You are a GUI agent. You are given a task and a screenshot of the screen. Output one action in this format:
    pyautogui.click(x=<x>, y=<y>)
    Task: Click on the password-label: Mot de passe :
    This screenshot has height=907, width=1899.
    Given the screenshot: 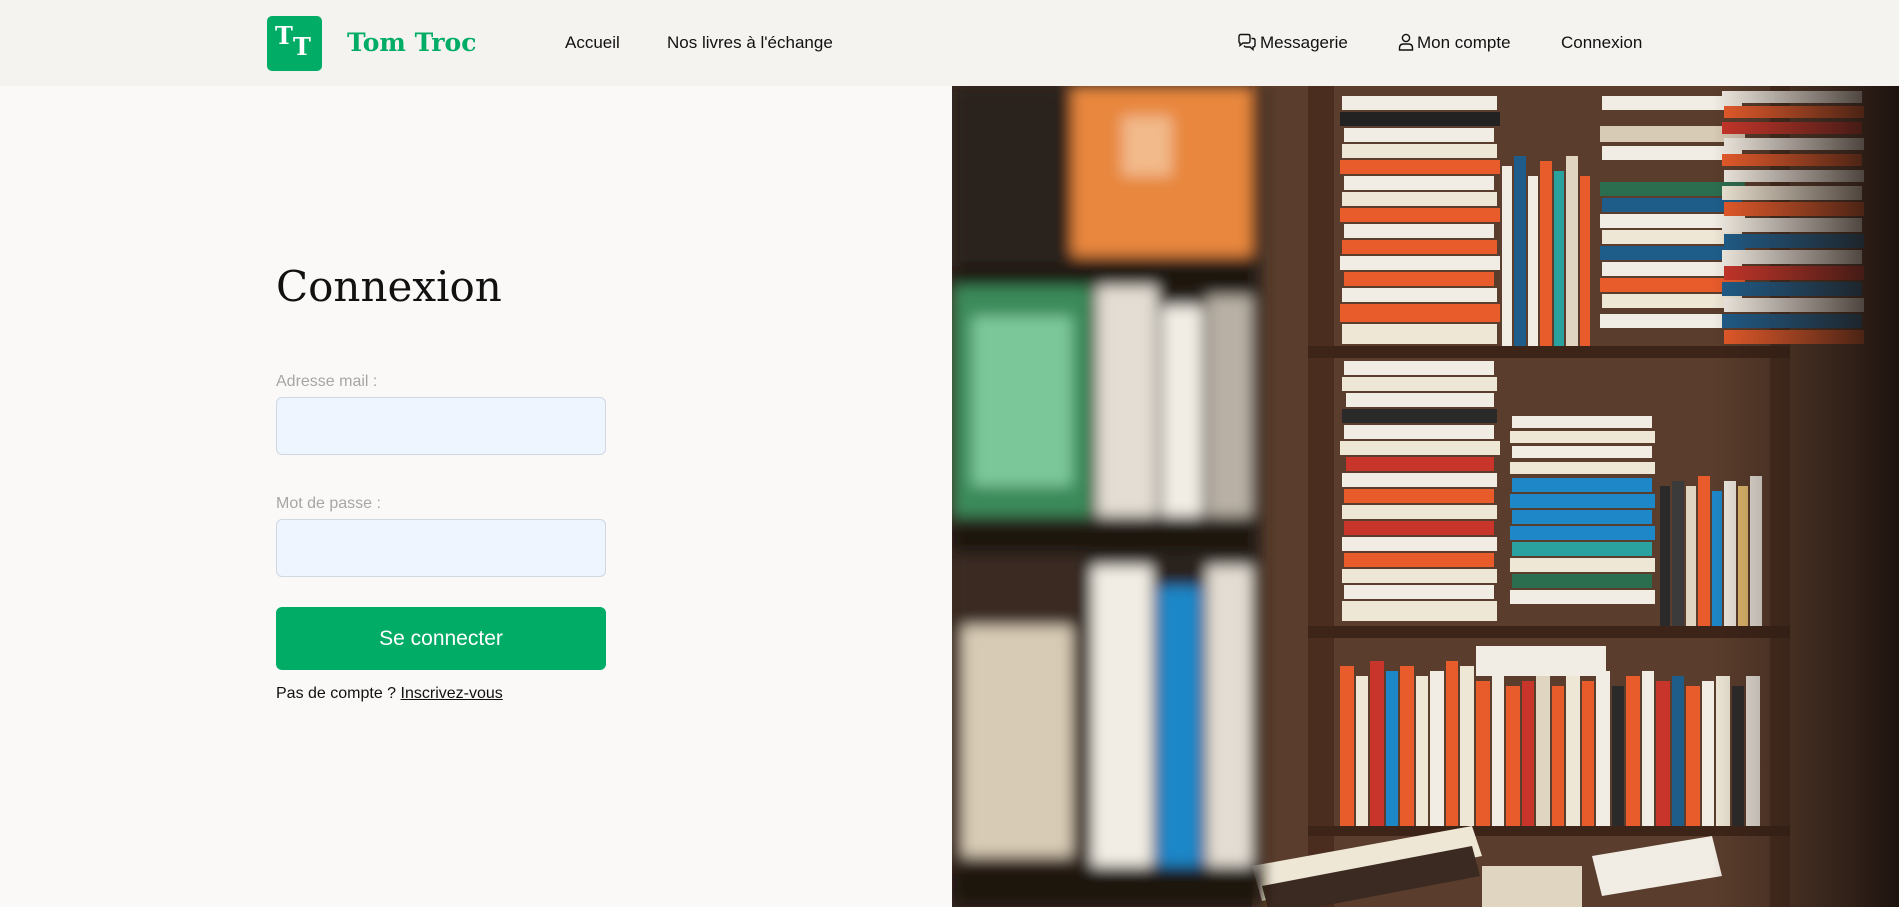 What is the action you would take?
    pyautogui.click(x=328, y=503)
    